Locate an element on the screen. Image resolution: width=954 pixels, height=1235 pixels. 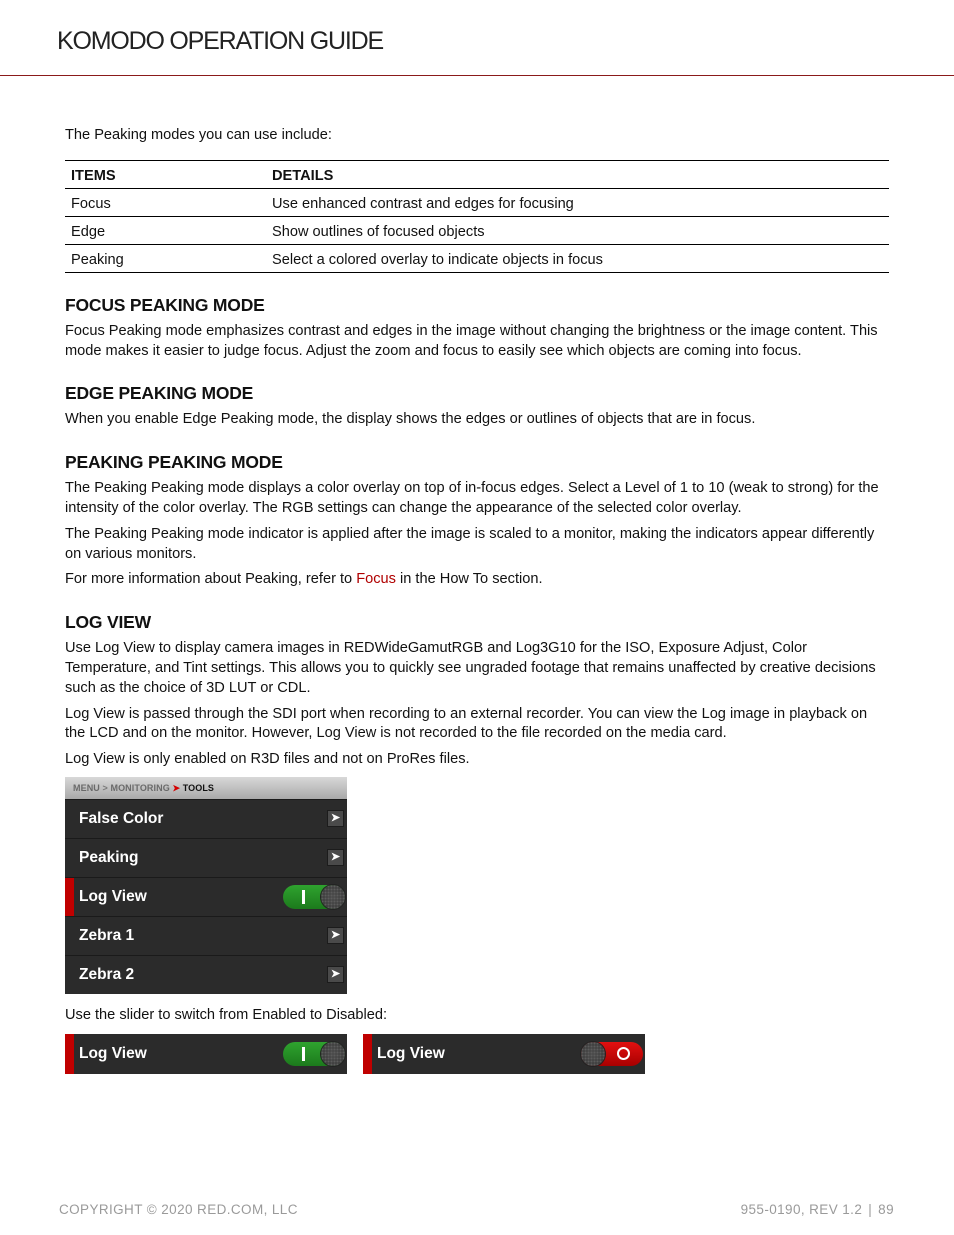
section-heading: LOG VIEW is located at coordinates (108, 622).